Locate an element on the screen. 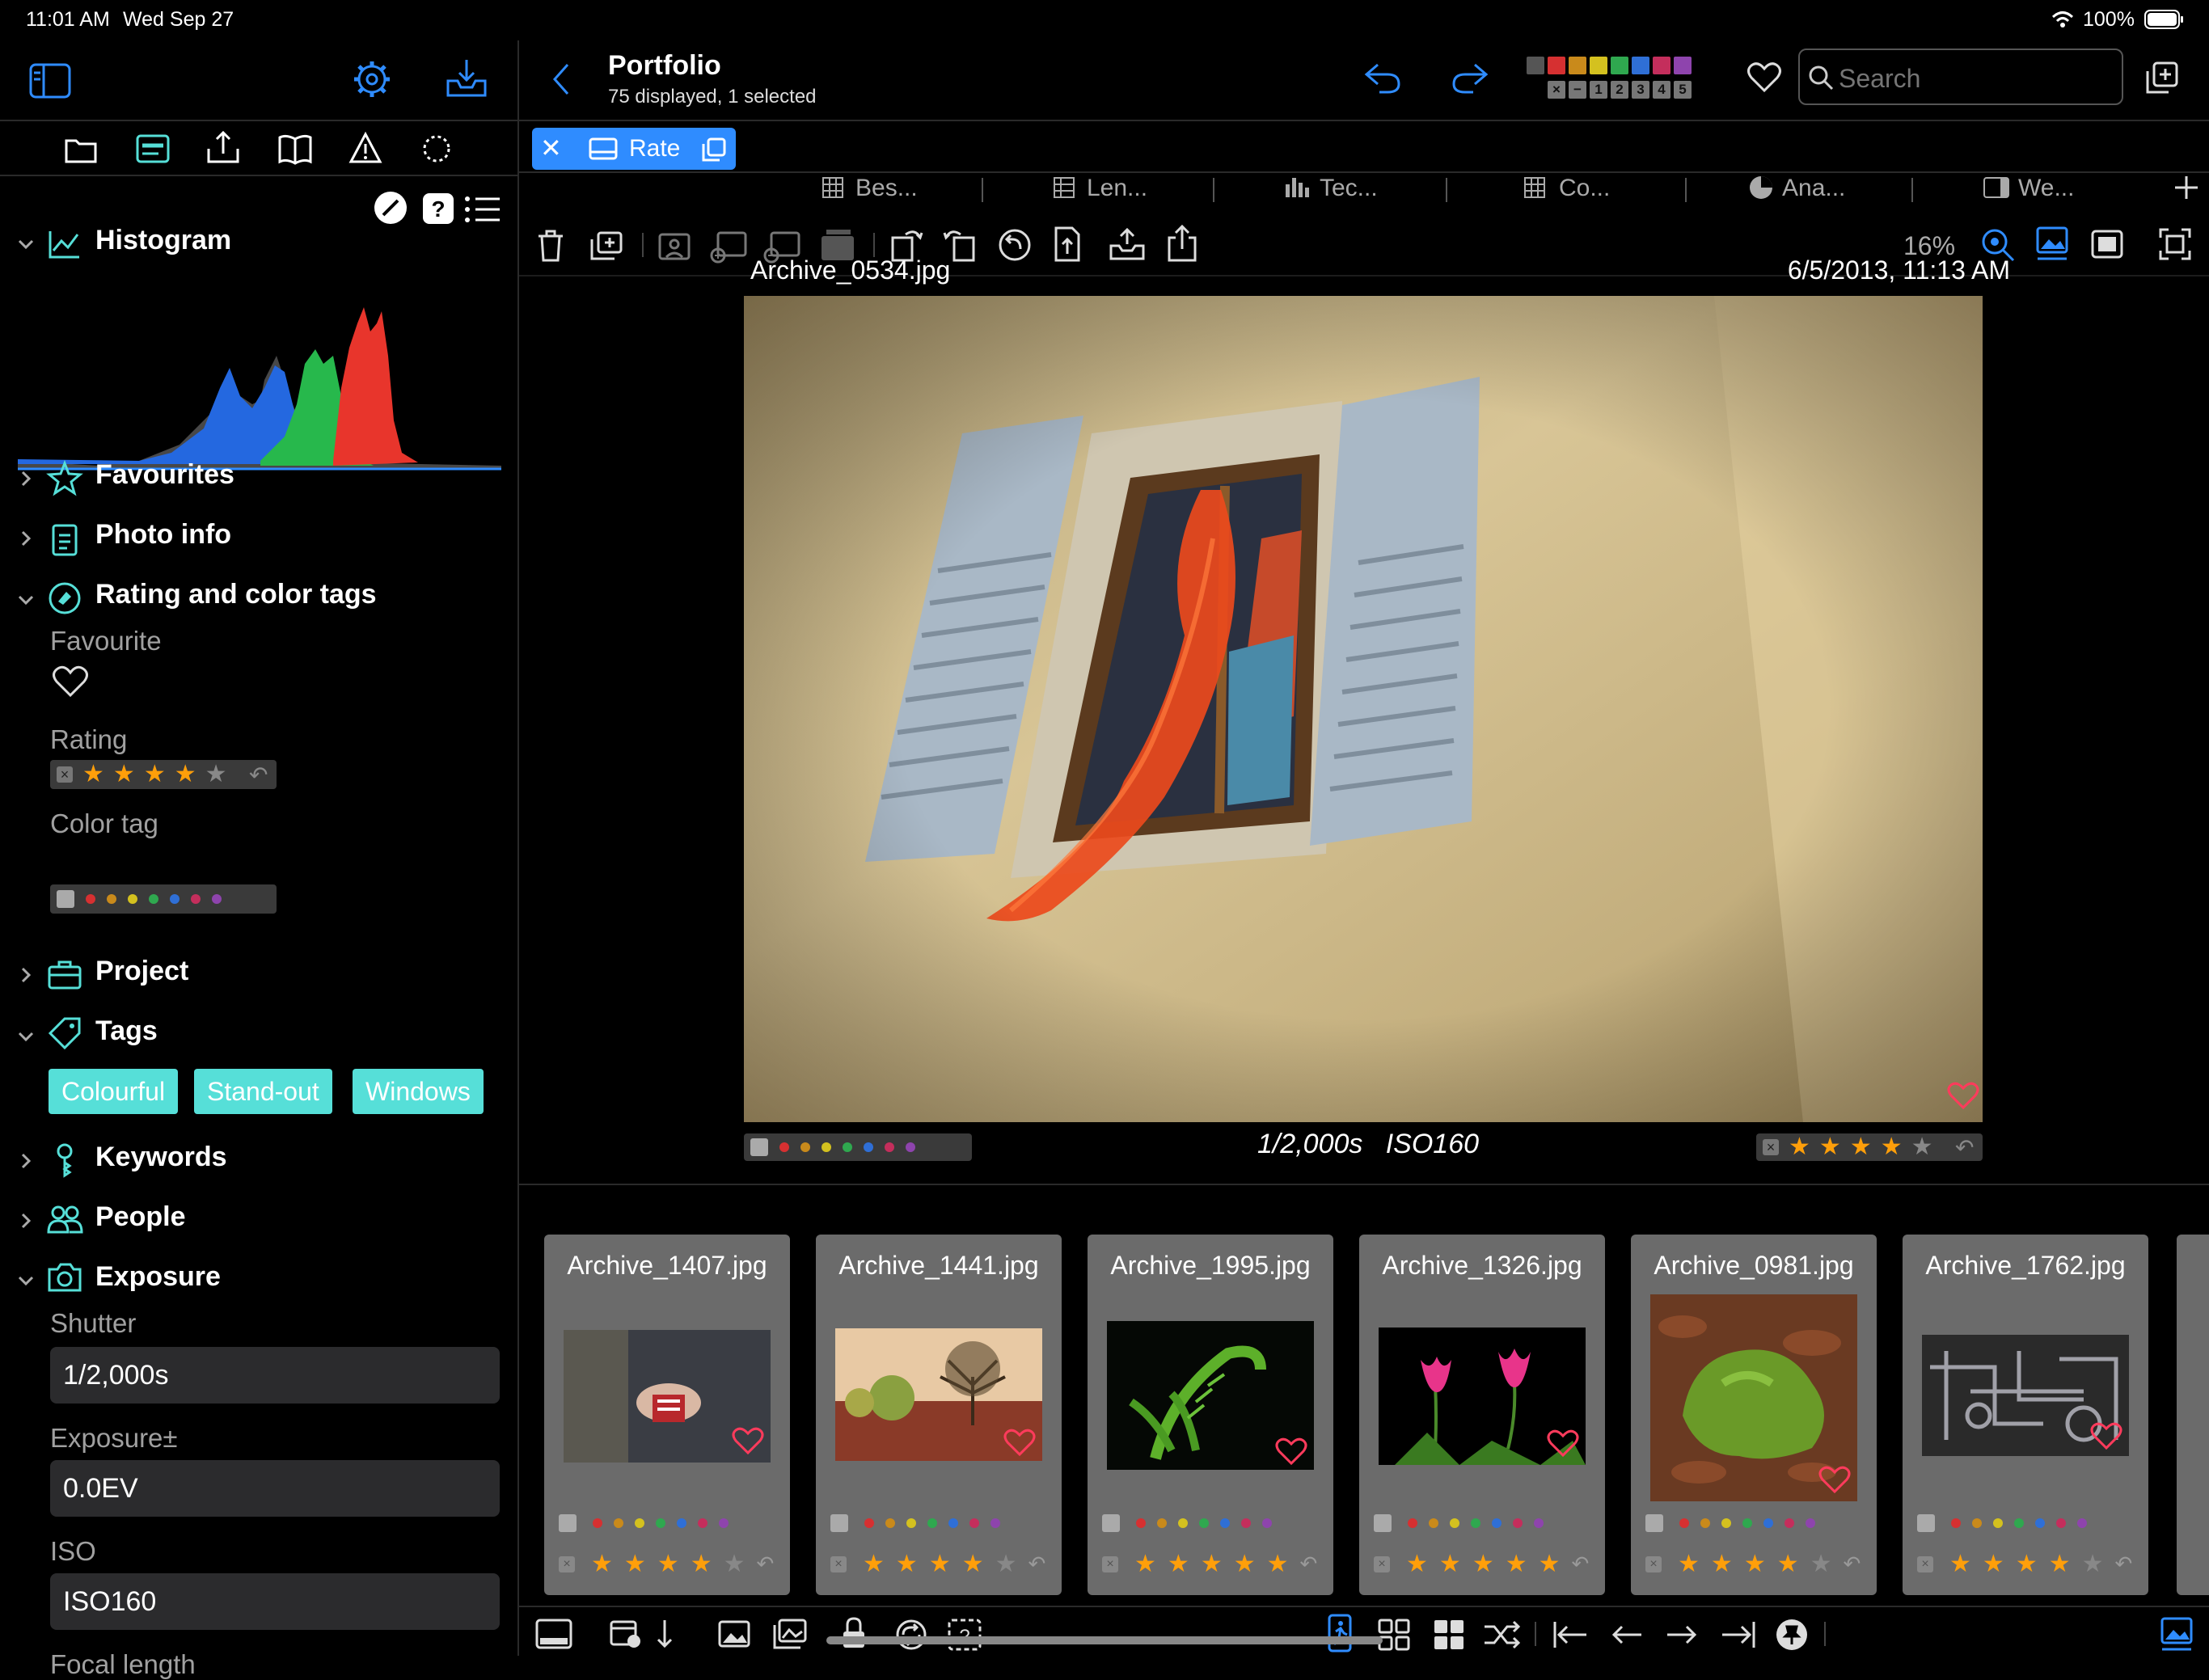 Image resolution: width=2209 pixels, height=1680 pixels. redo-icon is located at coordinates (1470, 77).